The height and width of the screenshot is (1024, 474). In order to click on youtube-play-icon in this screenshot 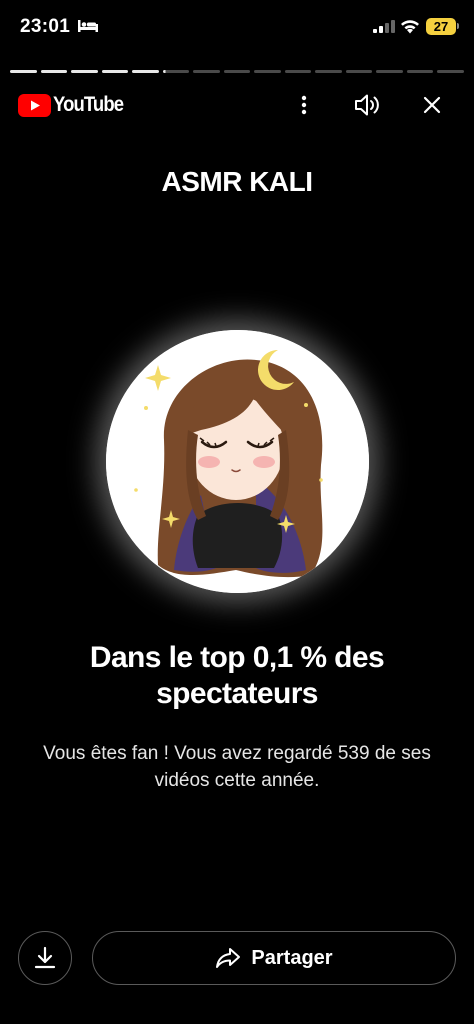, I will do `click(34, 105)`.